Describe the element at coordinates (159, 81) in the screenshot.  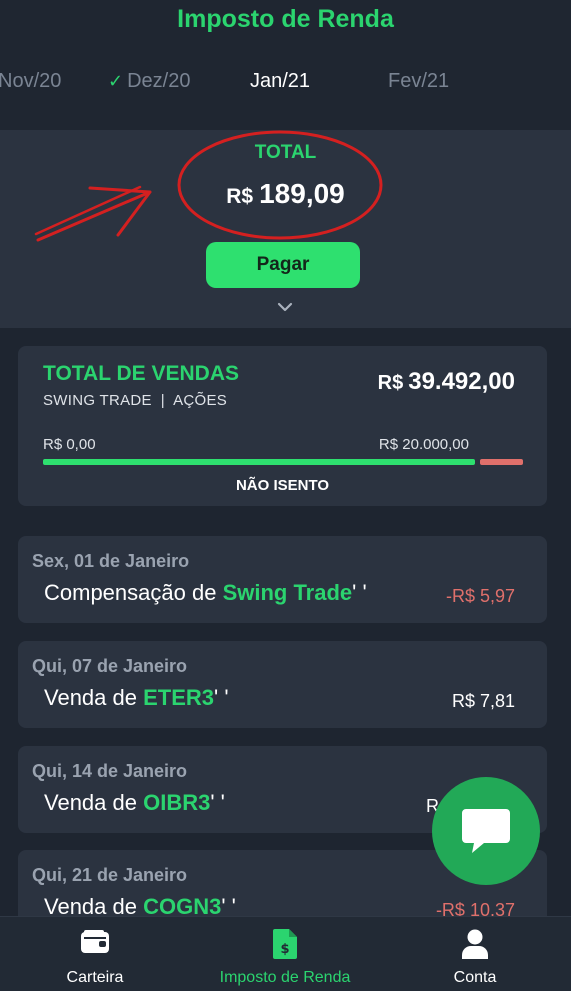
I see `month-label: Dez/20` at that location.